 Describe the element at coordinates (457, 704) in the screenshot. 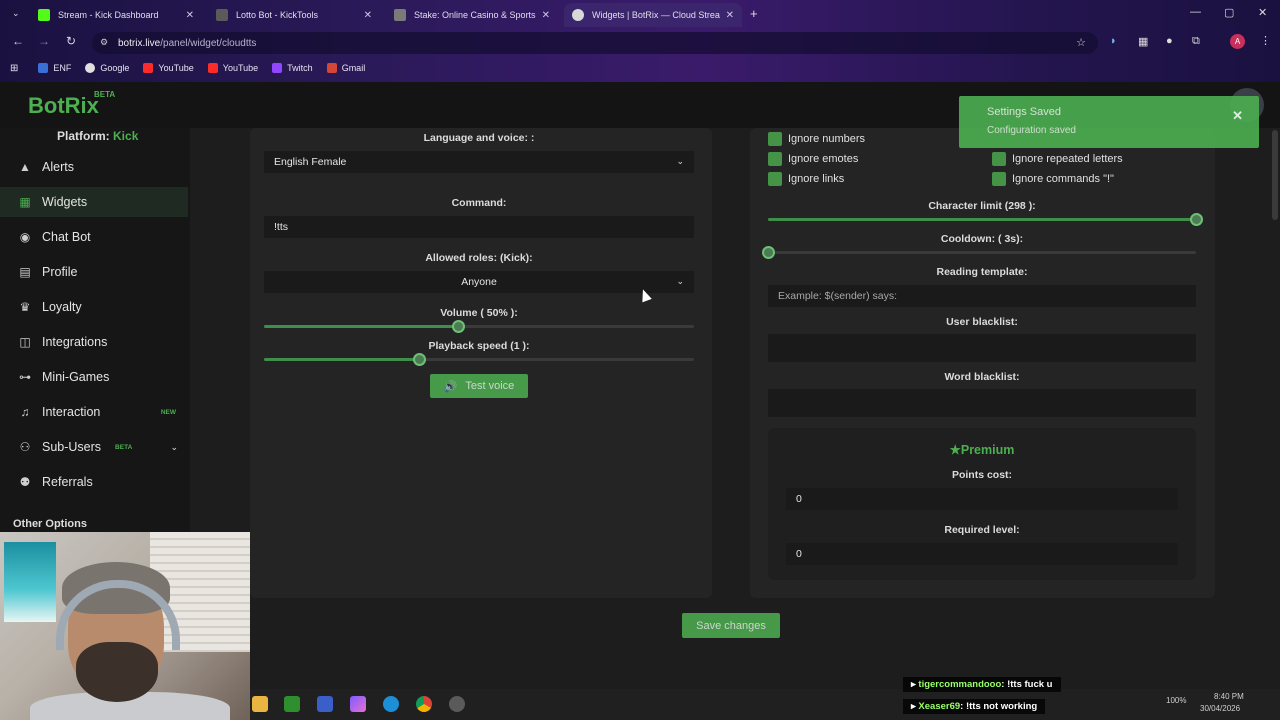

I see `app-icon` at that location.